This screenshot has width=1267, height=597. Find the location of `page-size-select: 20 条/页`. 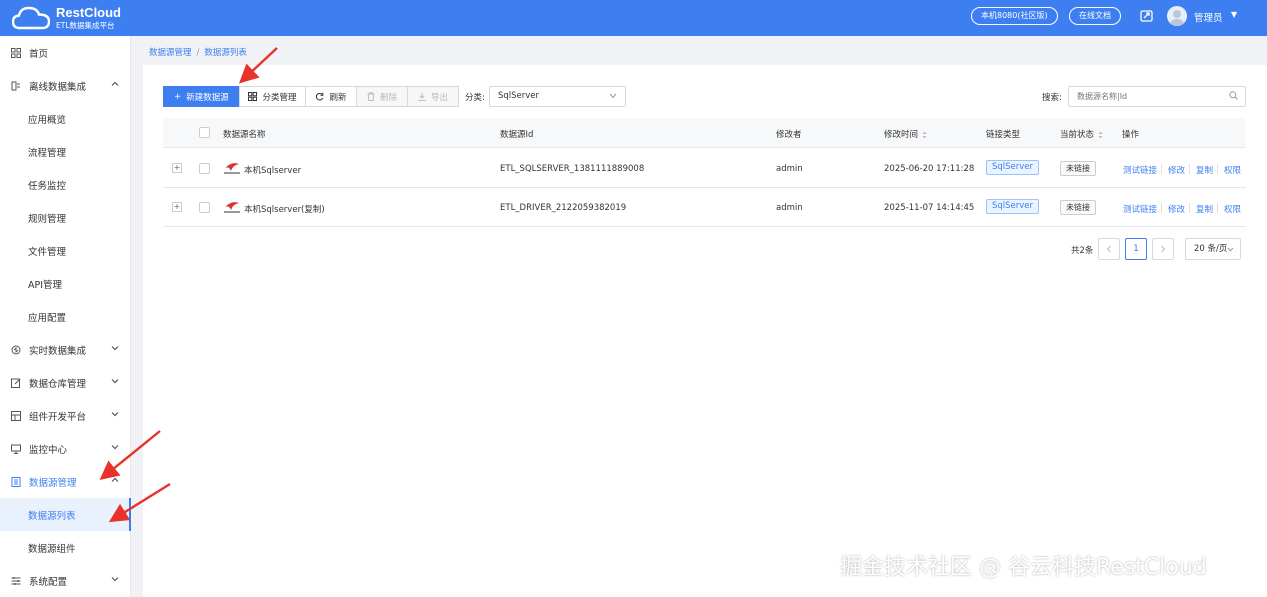

page-size-select: 20 条/页 is located at coordinates (1213, 249).